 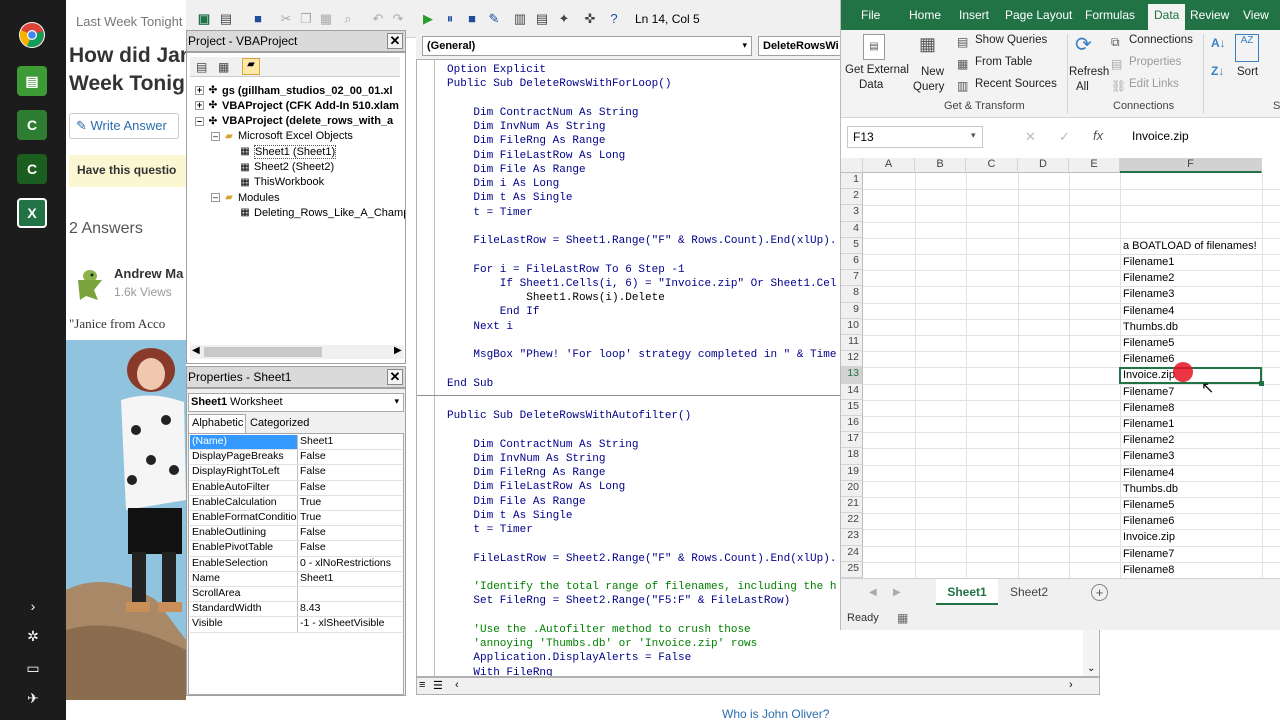 What do you see at coordinates (1191, 246) in the screenshot?
I see `cell-f: a BOATLOAD of filenames!` at bounding box center [1191, 246].